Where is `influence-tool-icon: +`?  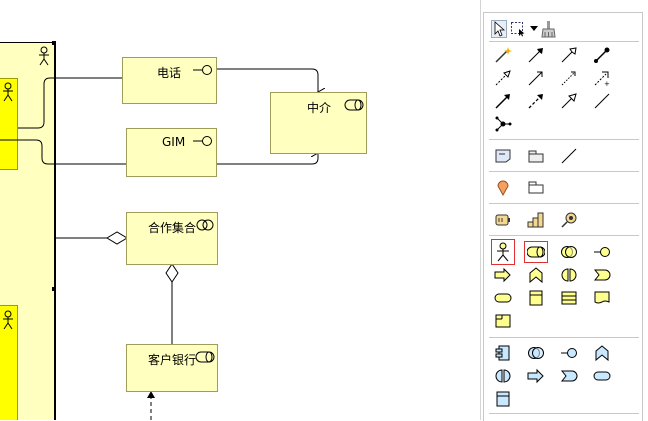
influence-tool-icon: + is located at coordinates (602, 78).